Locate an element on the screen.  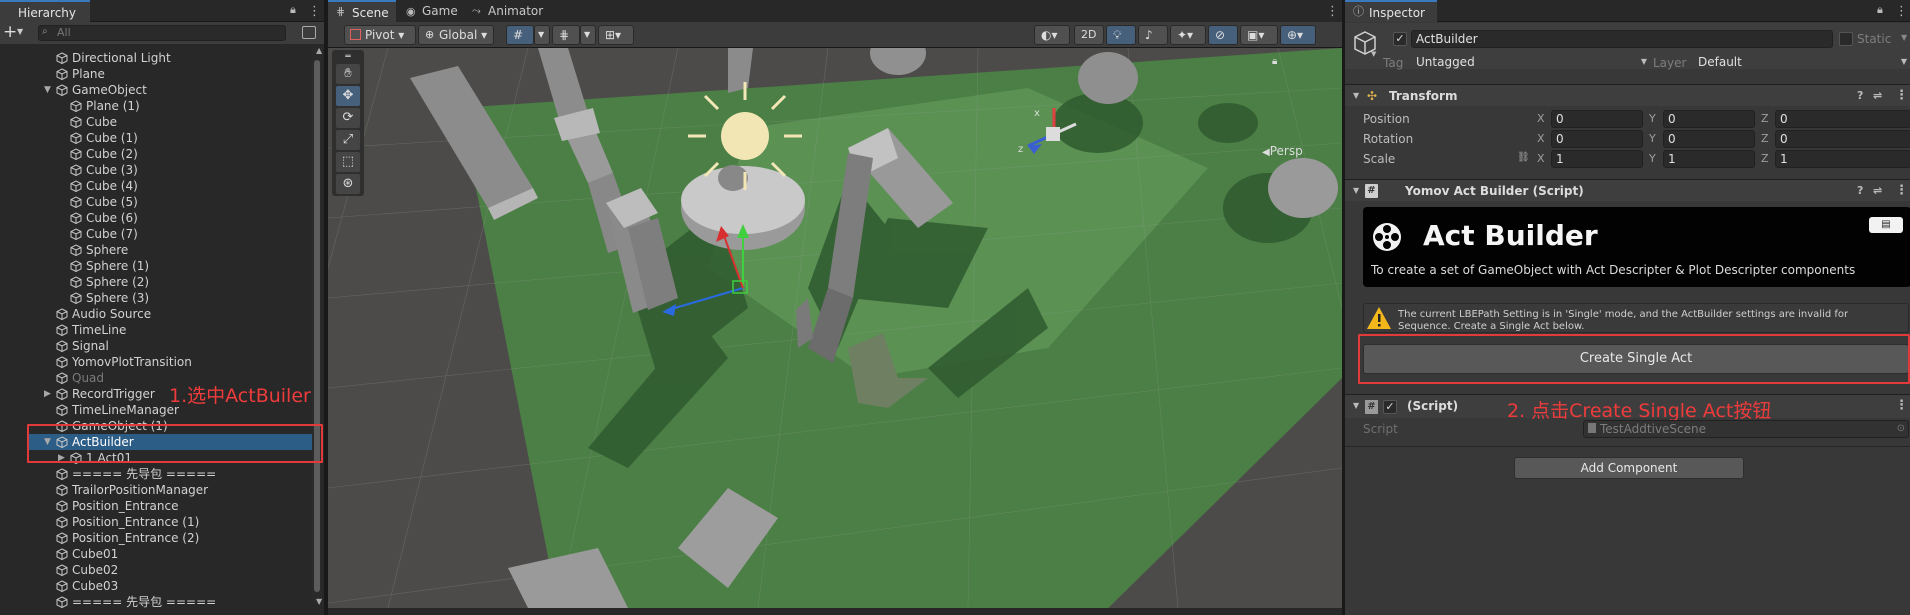
grid-visibility-dropdown: ▼ is located at coordinates (588, 35).